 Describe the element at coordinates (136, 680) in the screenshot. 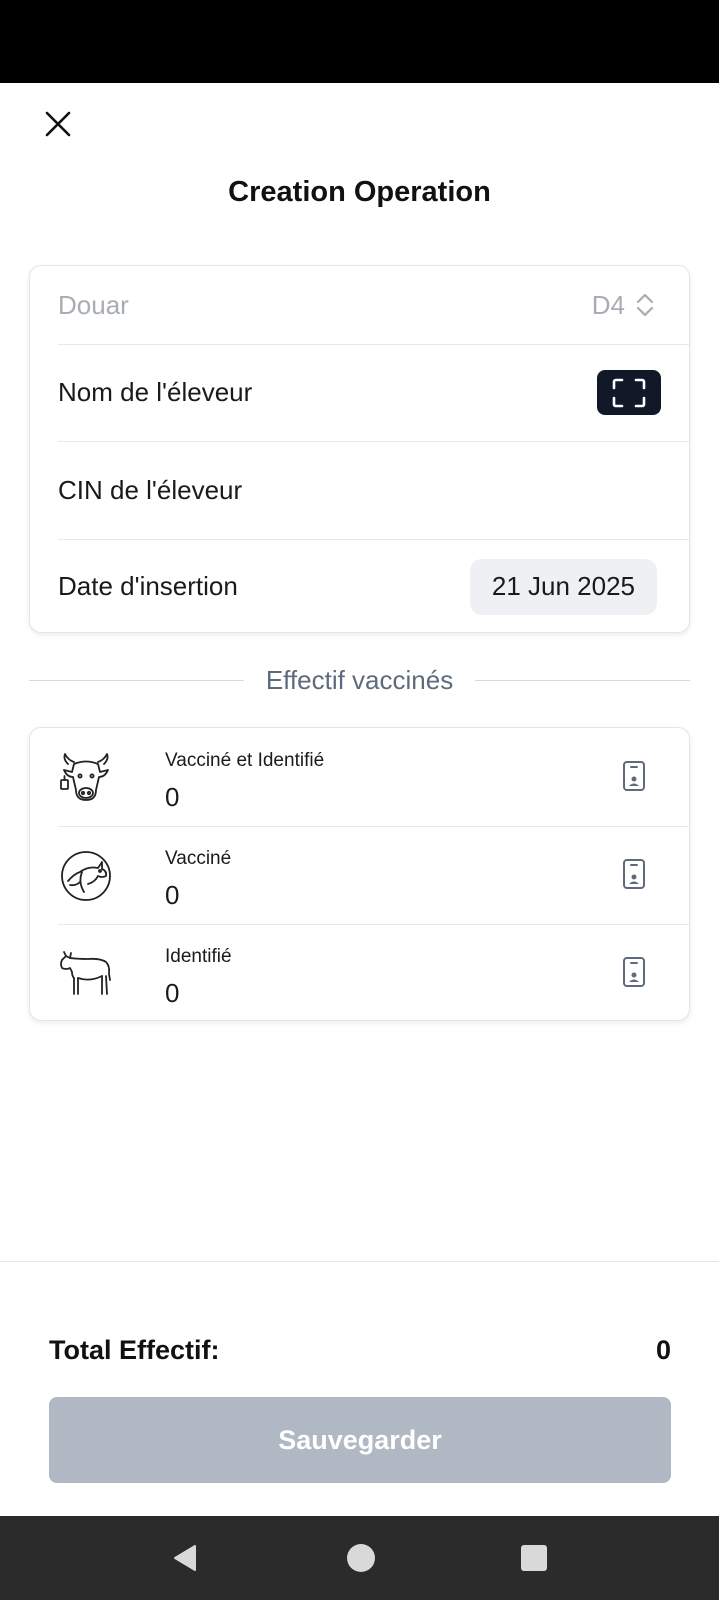

I see `separator-line-left` at that location.